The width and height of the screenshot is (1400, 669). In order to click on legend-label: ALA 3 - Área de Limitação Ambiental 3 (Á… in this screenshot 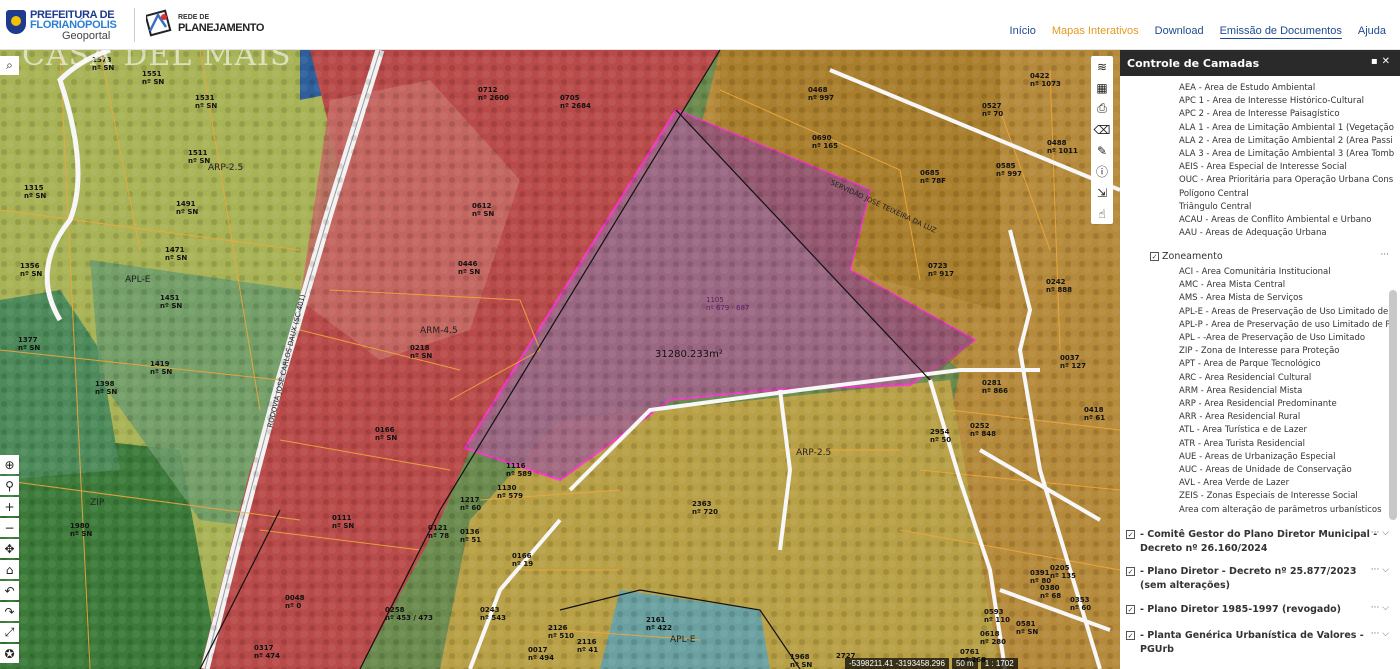, I will do `click(1287, 154)`.